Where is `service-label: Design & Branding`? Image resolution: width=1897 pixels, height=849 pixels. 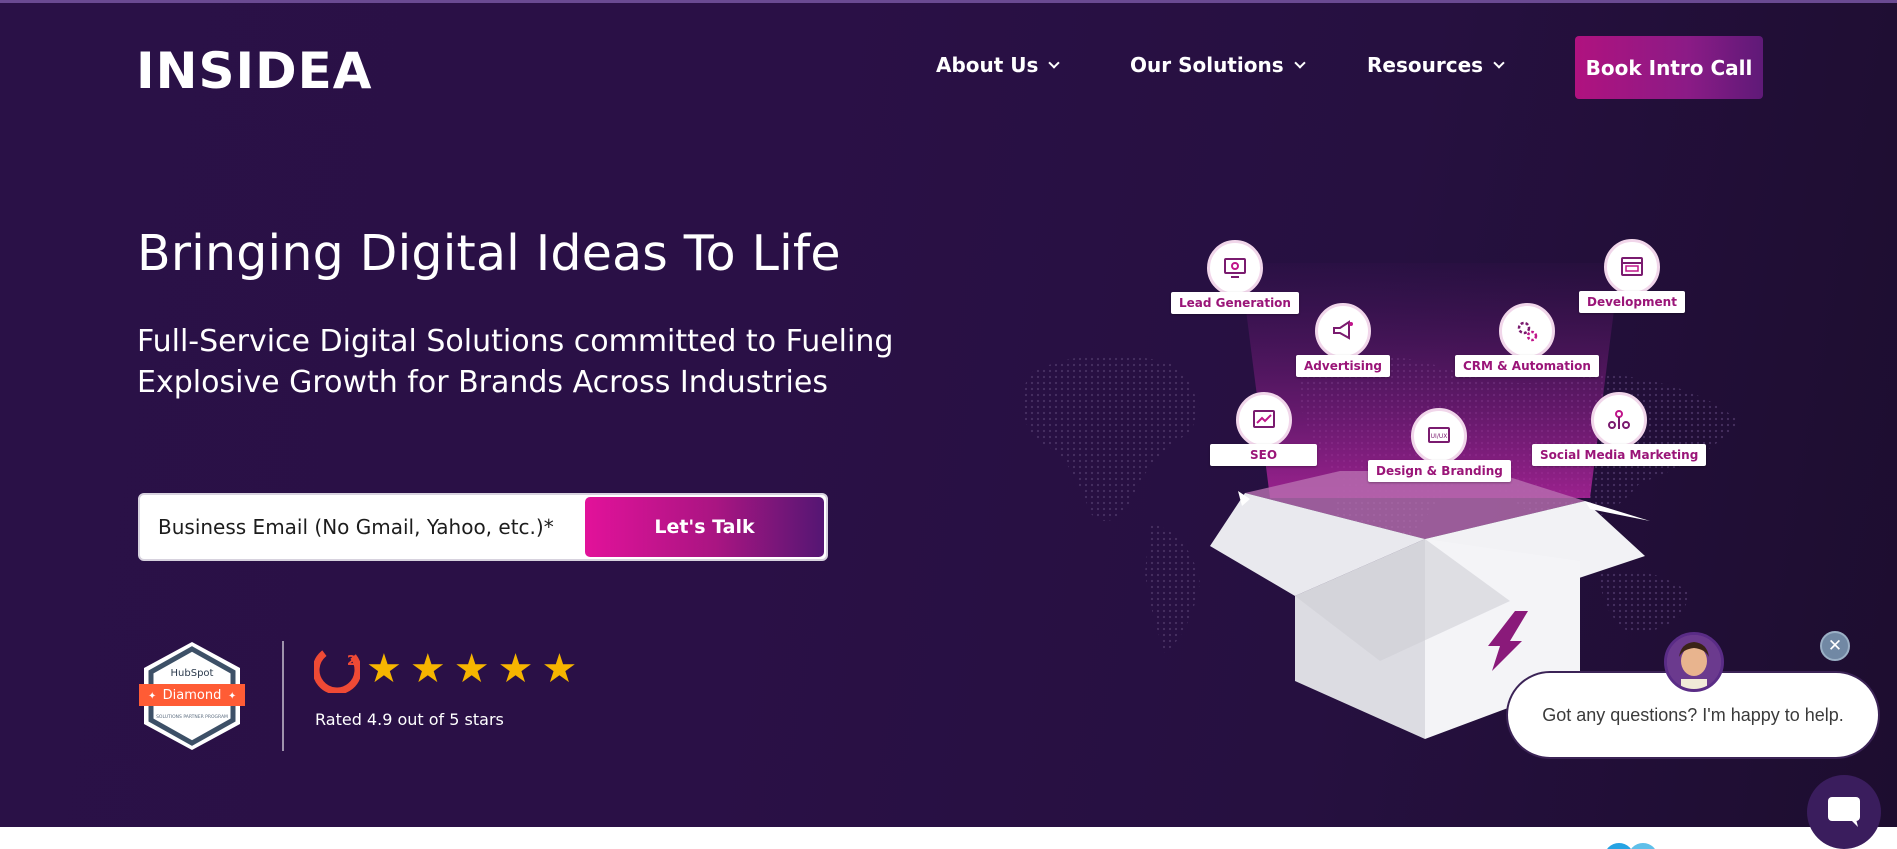 service-label: Design & Branding is located at coordinates (1439, 471).